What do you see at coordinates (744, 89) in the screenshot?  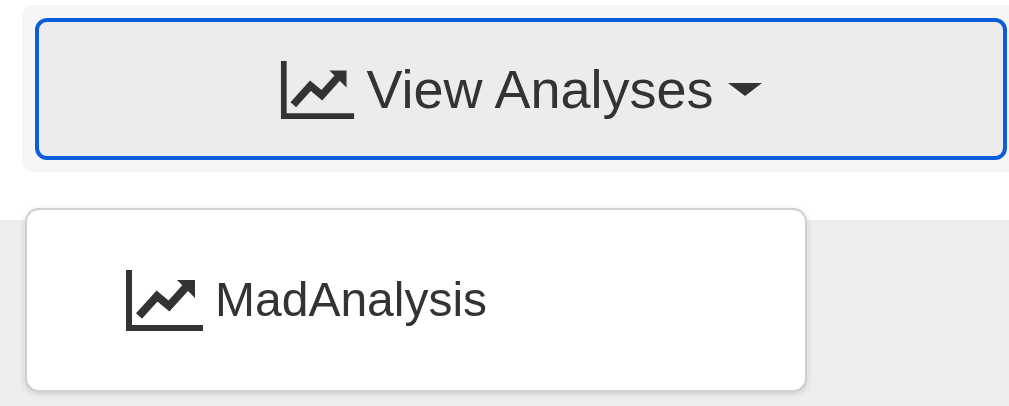 I see `caret-icon` at bounding box center [744, 89].